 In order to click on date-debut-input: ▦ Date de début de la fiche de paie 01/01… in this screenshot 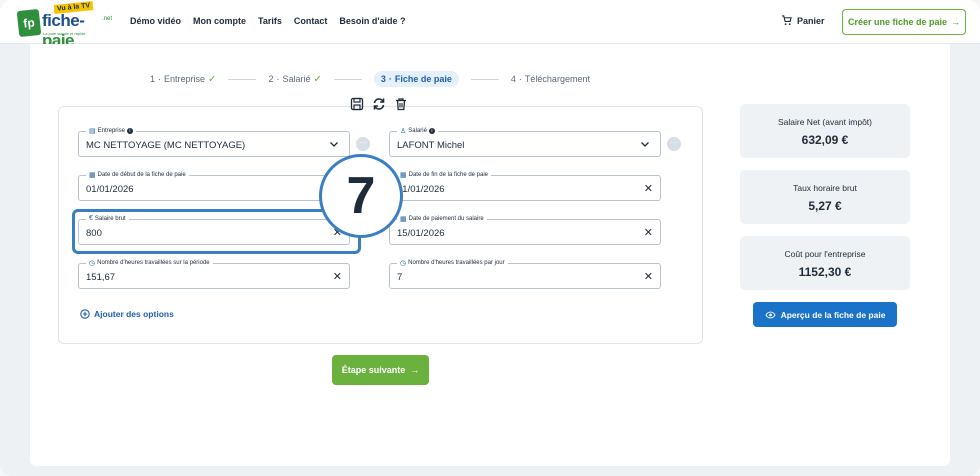, I will do `click(214, 186)`.